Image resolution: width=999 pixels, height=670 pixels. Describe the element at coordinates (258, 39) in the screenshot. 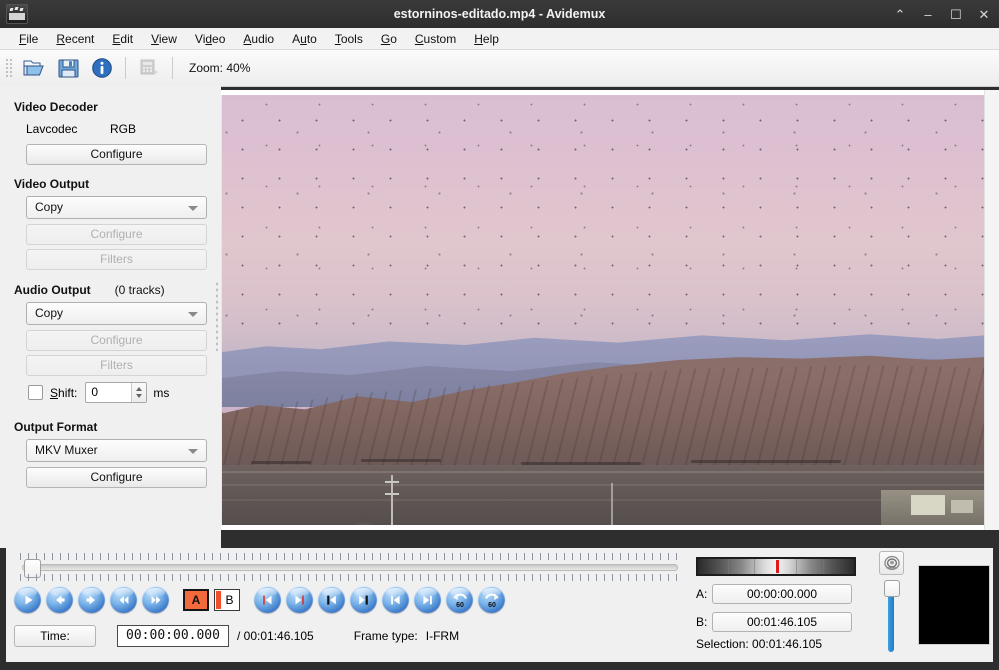

I see `menu-audio: Audio` at that location.